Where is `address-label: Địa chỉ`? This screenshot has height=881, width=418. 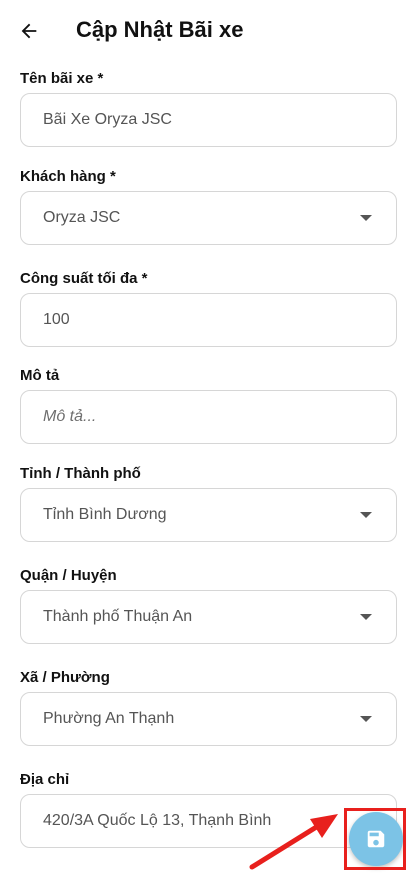 address-label: Địa chỉ is located at coordinates (45, 779).